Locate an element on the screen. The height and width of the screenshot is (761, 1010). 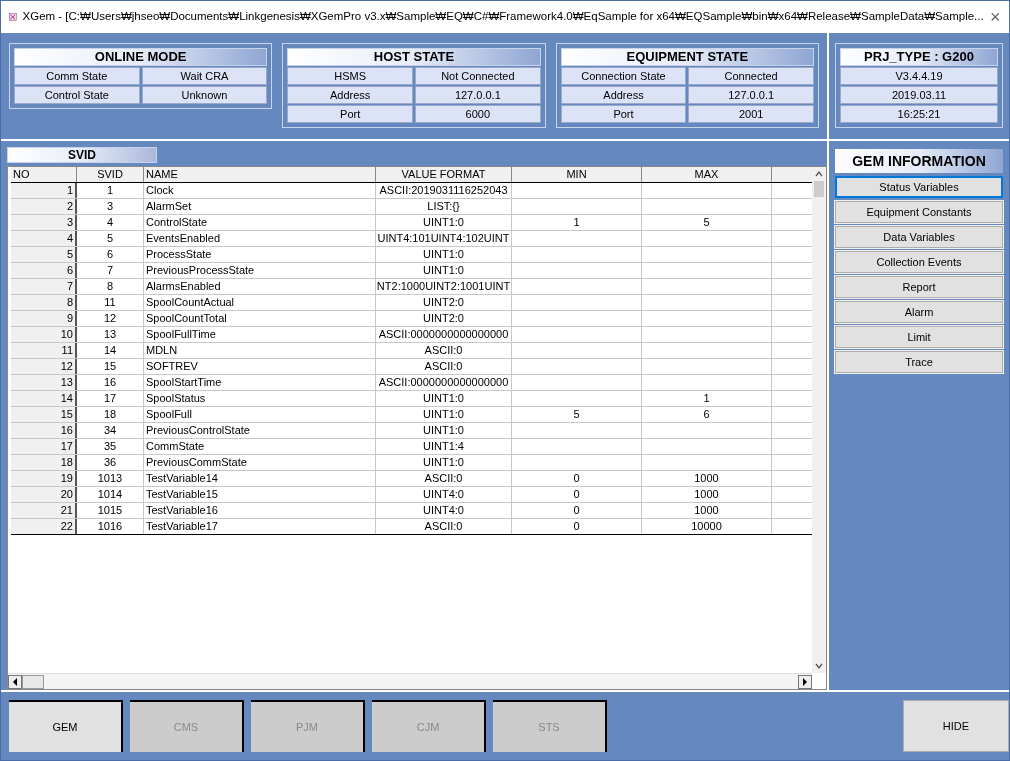
field-value: Wait CRA is located at coordinates (204, 76).